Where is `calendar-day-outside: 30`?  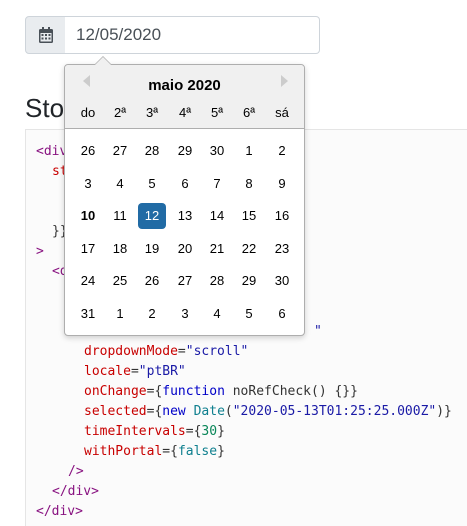
calendar-day-outside: 30 is located at coordinates (217, 151).